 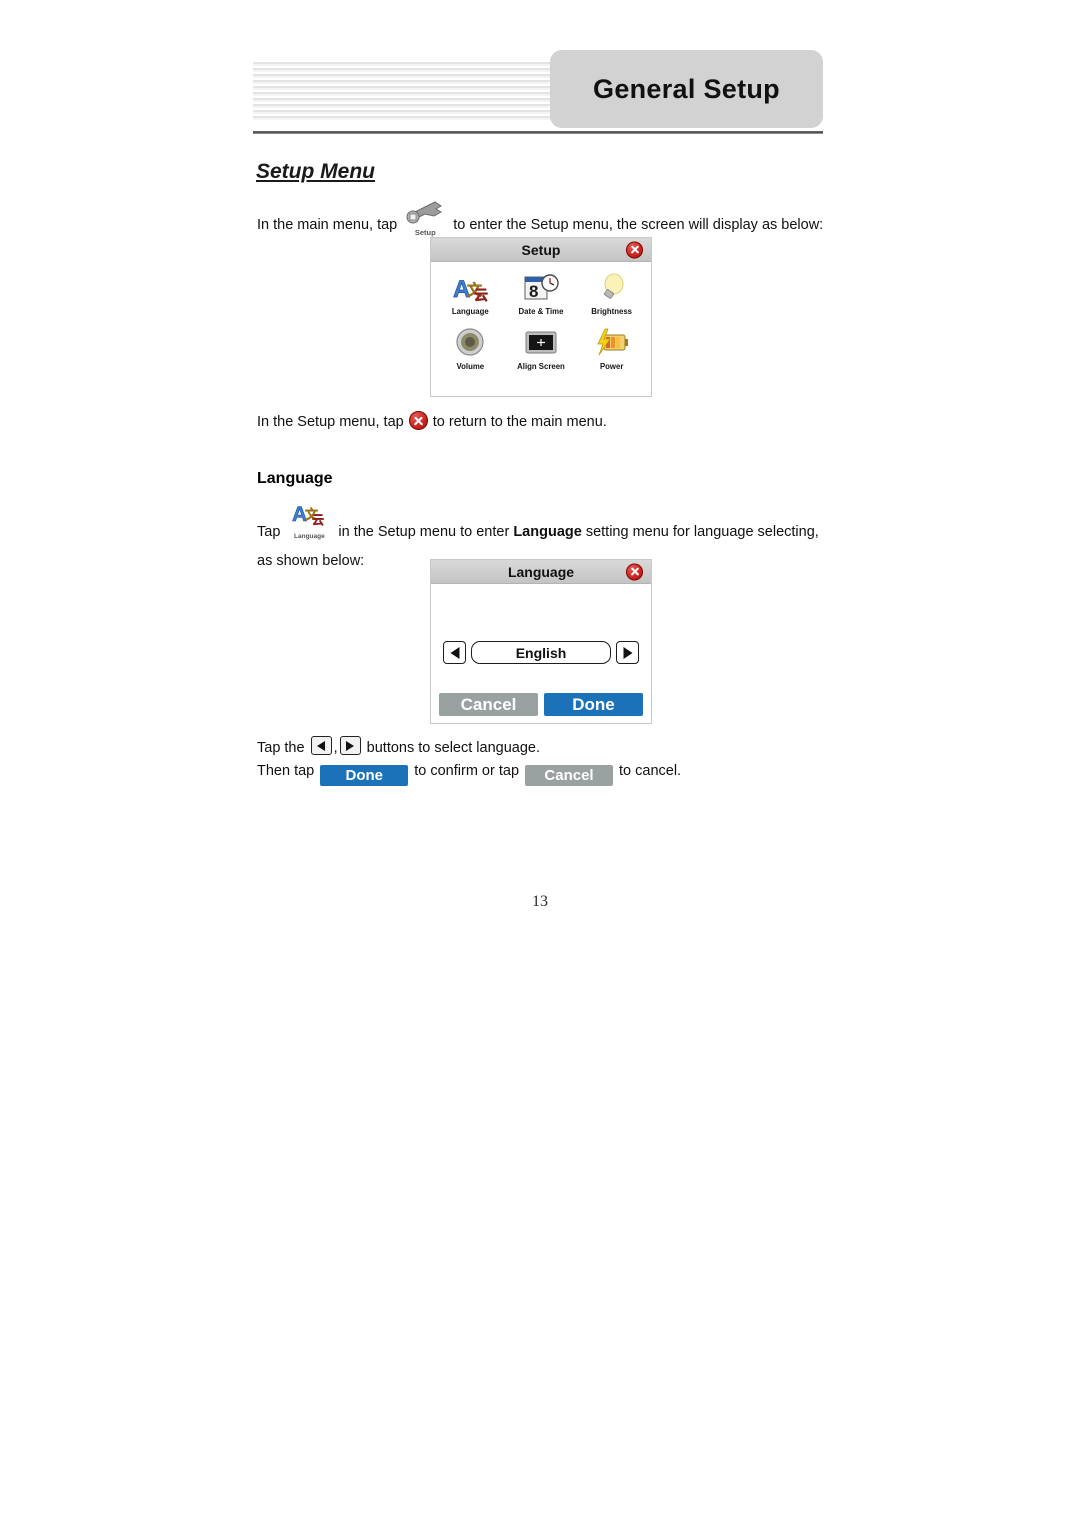 What do you see at coordinates (335, 748) in the screenshot?
I see `tapbtns-comma: ,` at bounding box center [335, 748].